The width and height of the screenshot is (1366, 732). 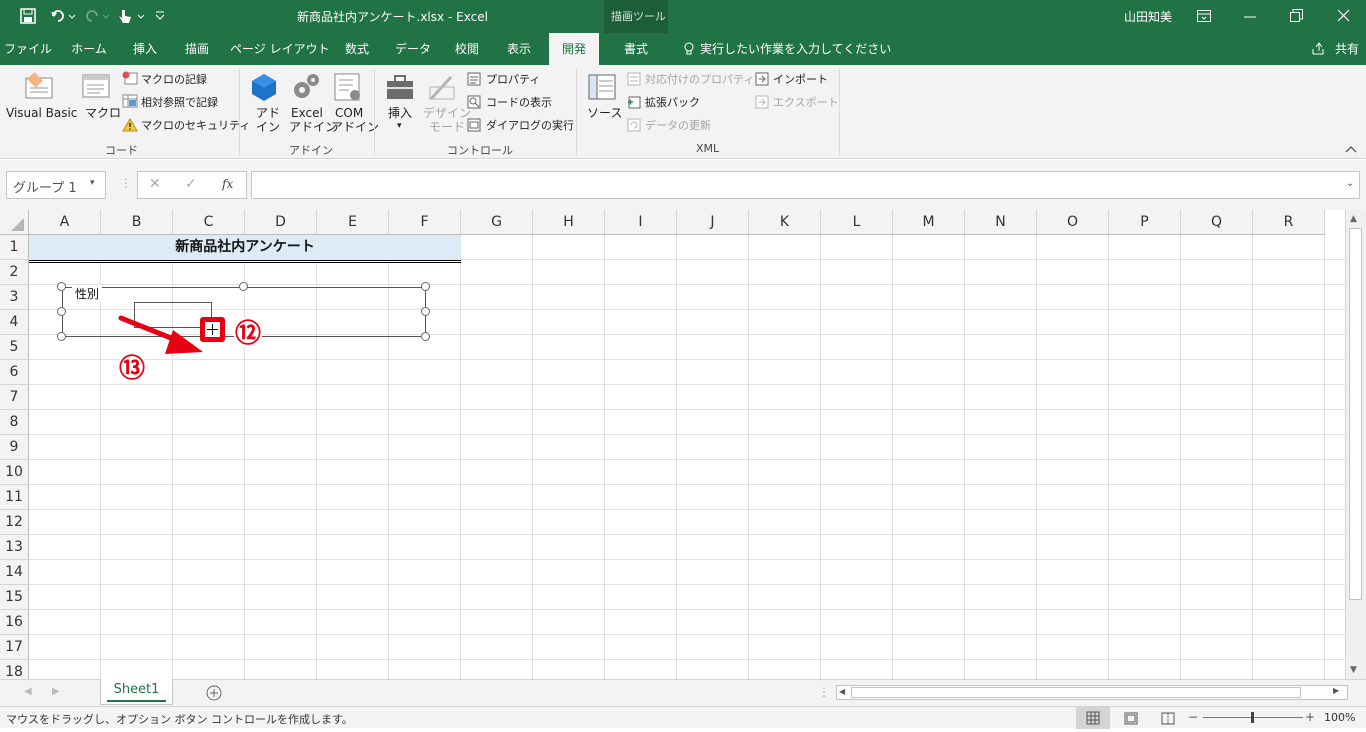 I want to click on tab-developer: 開発, so click(x=574, y=49).